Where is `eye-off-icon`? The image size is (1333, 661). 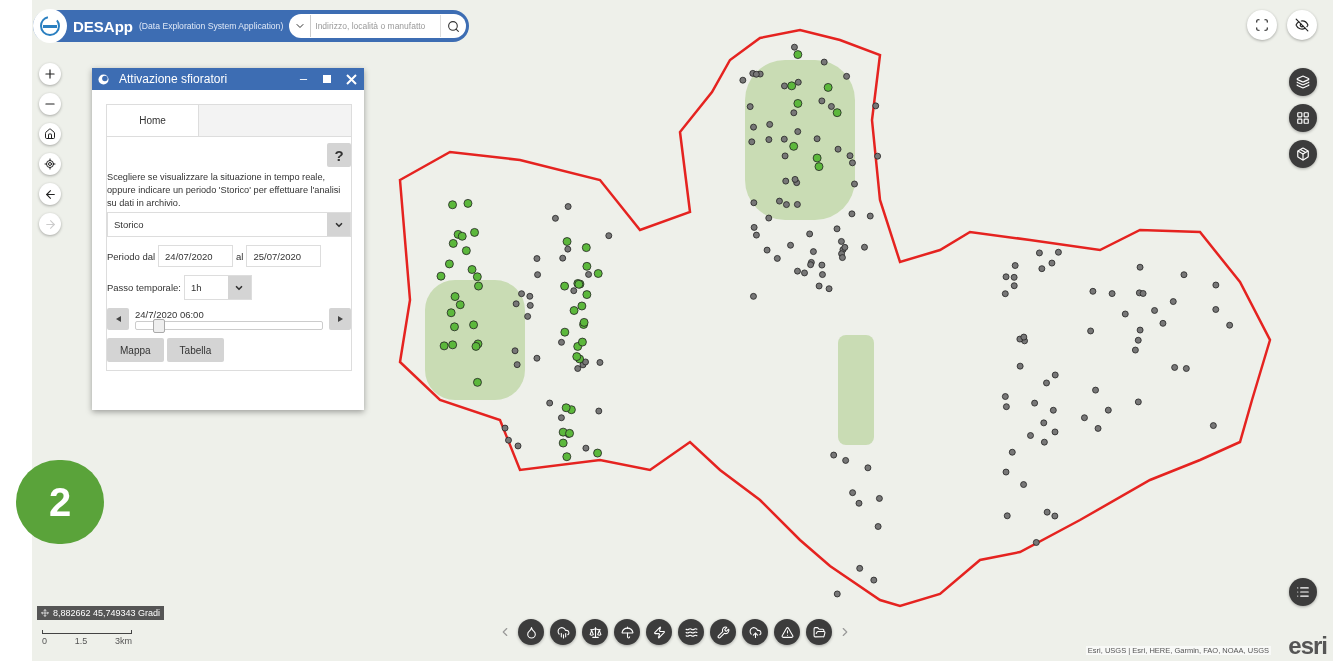
eye-off-icon is located at coordinates (1302, 25).